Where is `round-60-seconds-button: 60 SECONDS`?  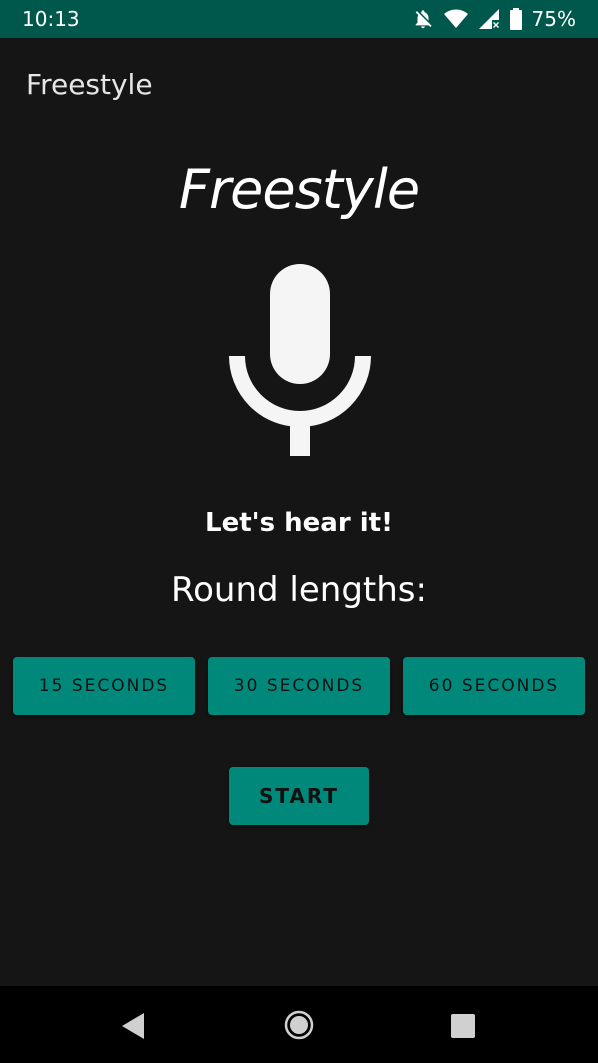
round-60-seconds-button: 60 SECONDS is located at coordinates (494, 686).